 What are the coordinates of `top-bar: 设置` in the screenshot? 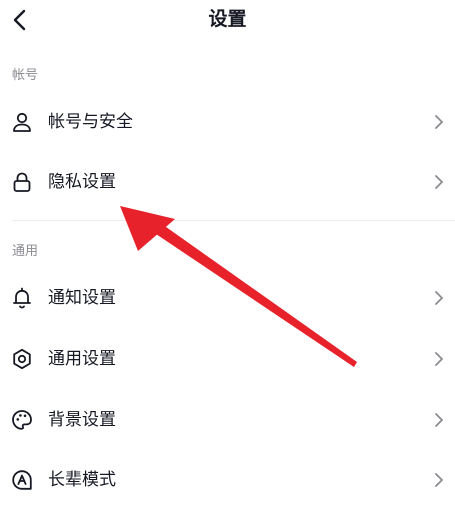 It's located at (227, 20).